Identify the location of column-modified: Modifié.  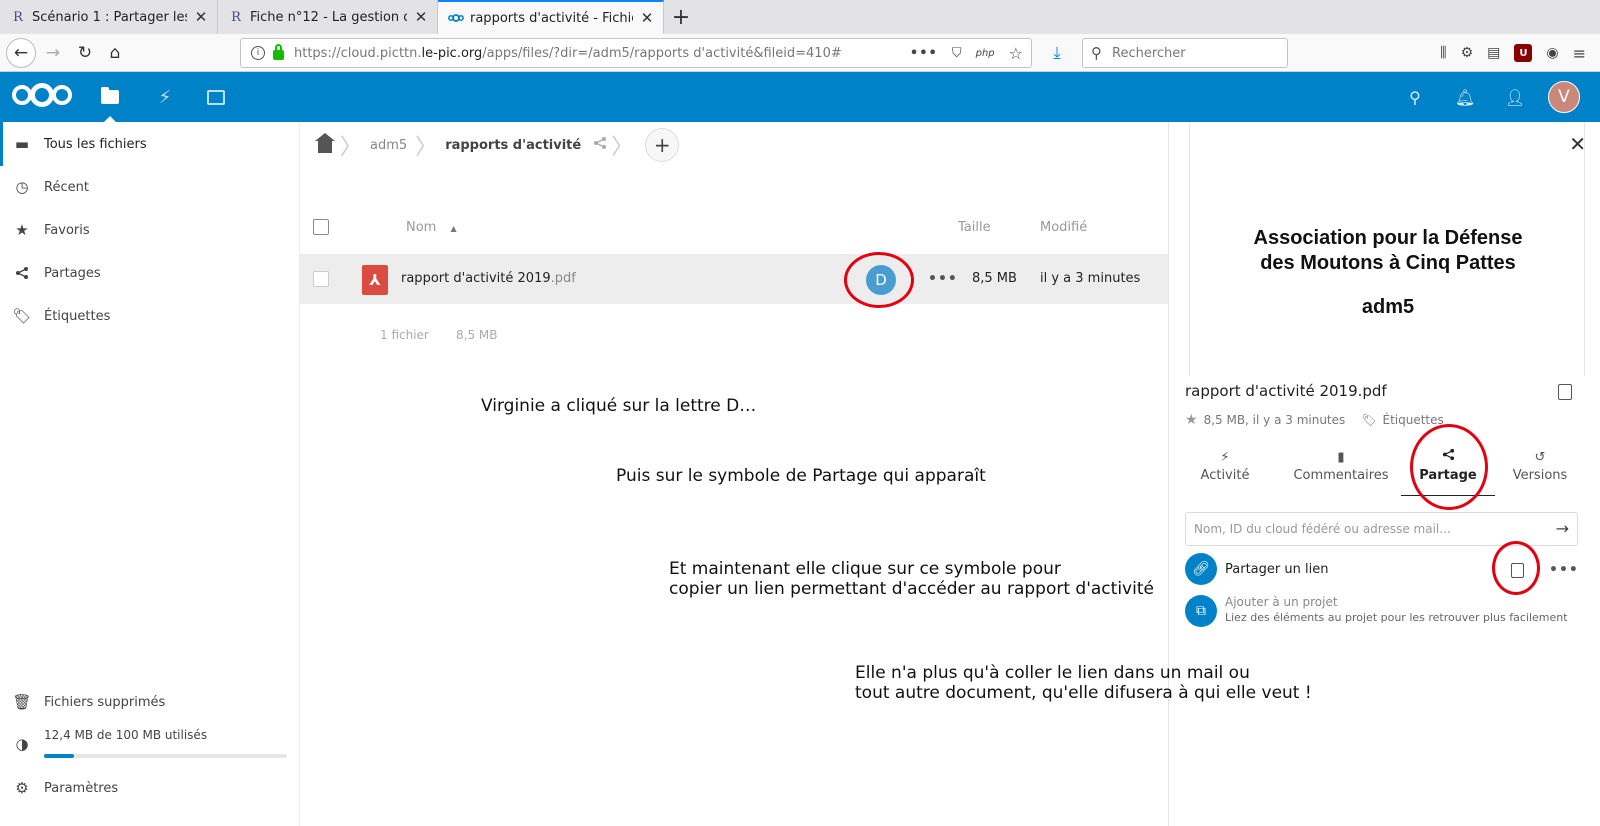
(1063, 227).